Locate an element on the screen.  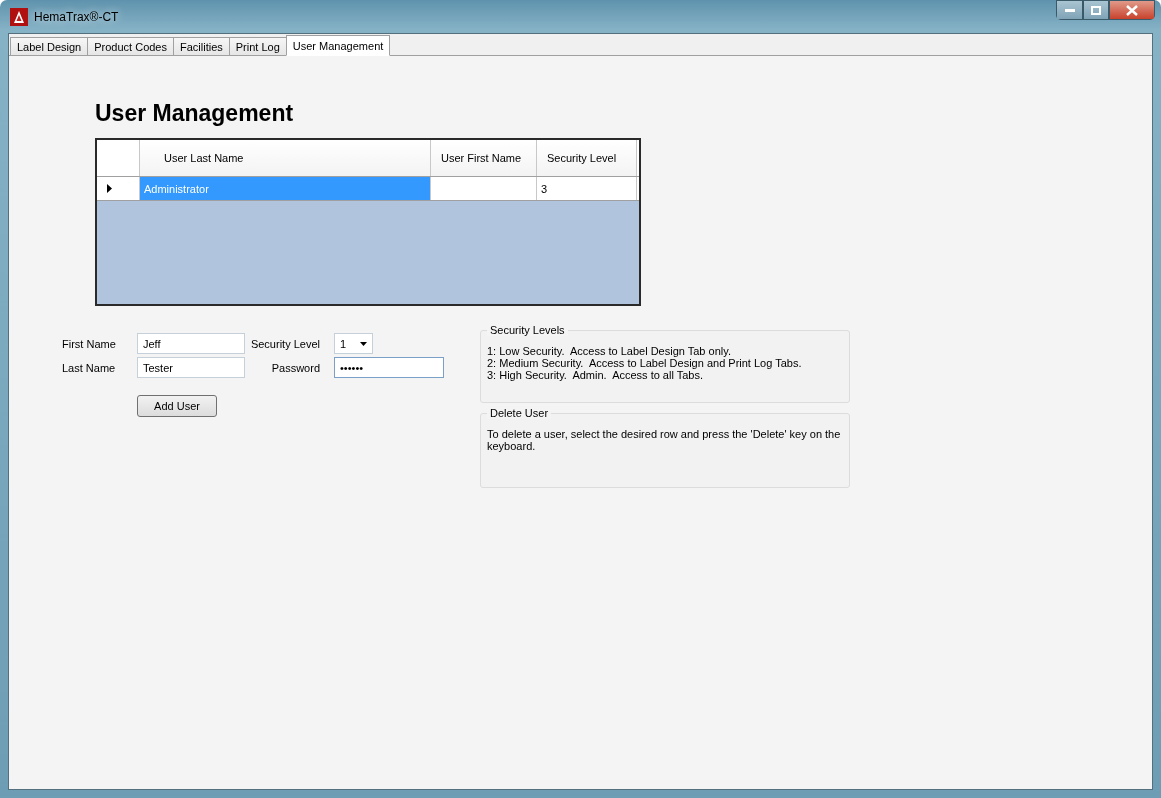
tab: Product Codes is located at coordinates (130, 46).